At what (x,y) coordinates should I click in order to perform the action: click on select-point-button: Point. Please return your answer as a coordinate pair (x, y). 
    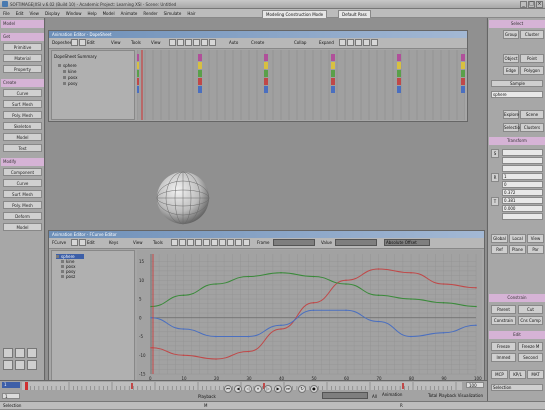
    Looking at the image, I should click on (532, 58).